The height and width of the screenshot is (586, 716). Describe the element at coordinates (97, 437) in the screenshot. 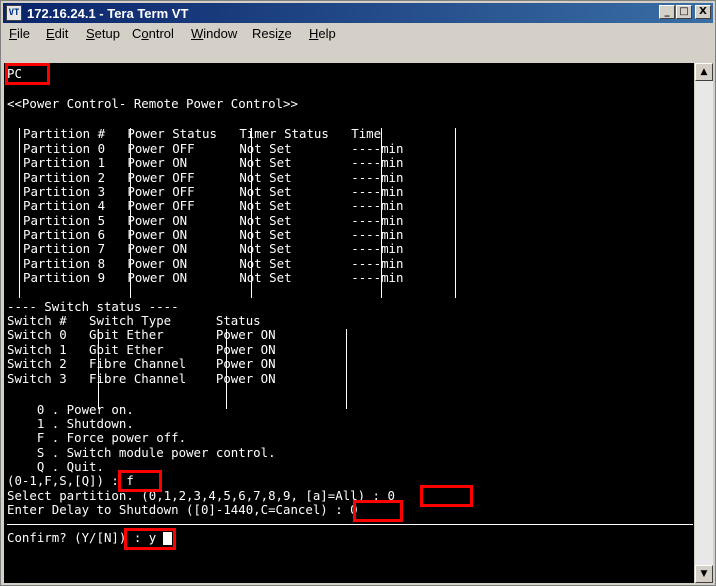

I see `option-force-power-off: F . Force power off.` at that location.